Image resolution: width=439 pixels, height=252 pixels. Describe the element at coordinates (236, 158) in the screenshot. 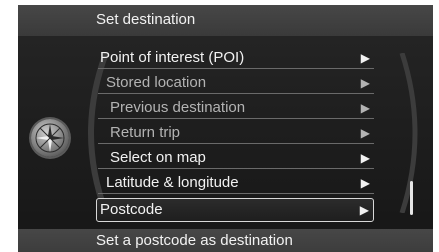

I see `menu-item-select-on-map: Select on map ▶` at that location.